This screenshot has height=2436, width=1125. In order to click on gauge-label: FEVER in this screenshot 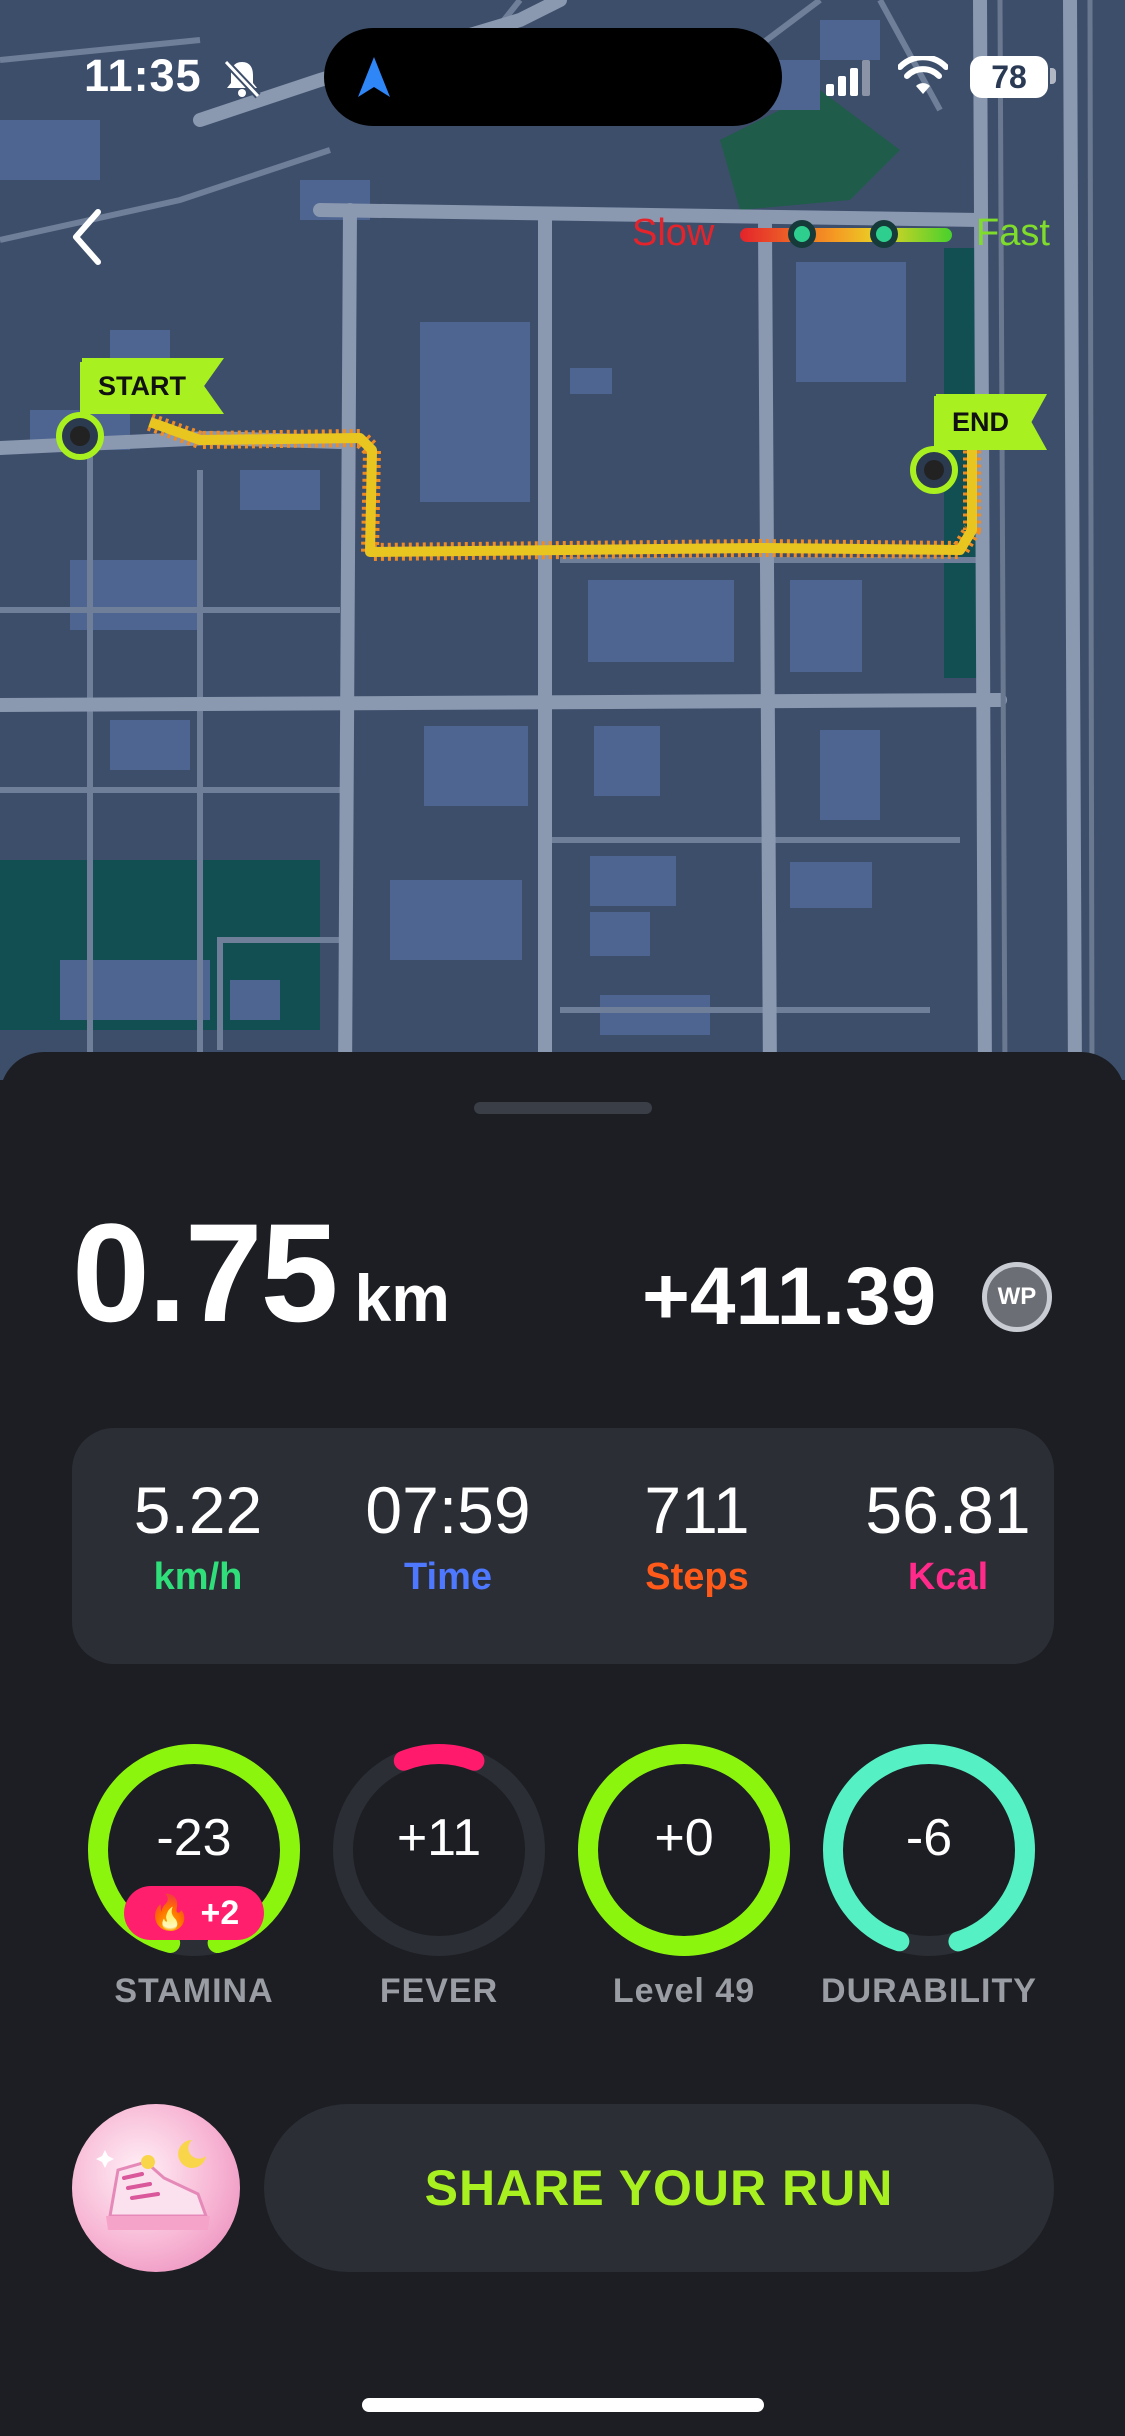, I will do `click(439, 1991)`.